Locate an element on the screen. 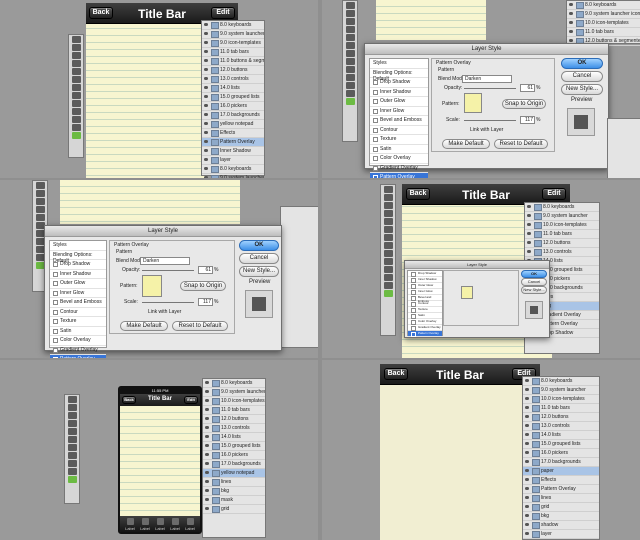 This screenshot has width=640, height=540. style-item: Drop Shadow is located at coordinates (399, 83).